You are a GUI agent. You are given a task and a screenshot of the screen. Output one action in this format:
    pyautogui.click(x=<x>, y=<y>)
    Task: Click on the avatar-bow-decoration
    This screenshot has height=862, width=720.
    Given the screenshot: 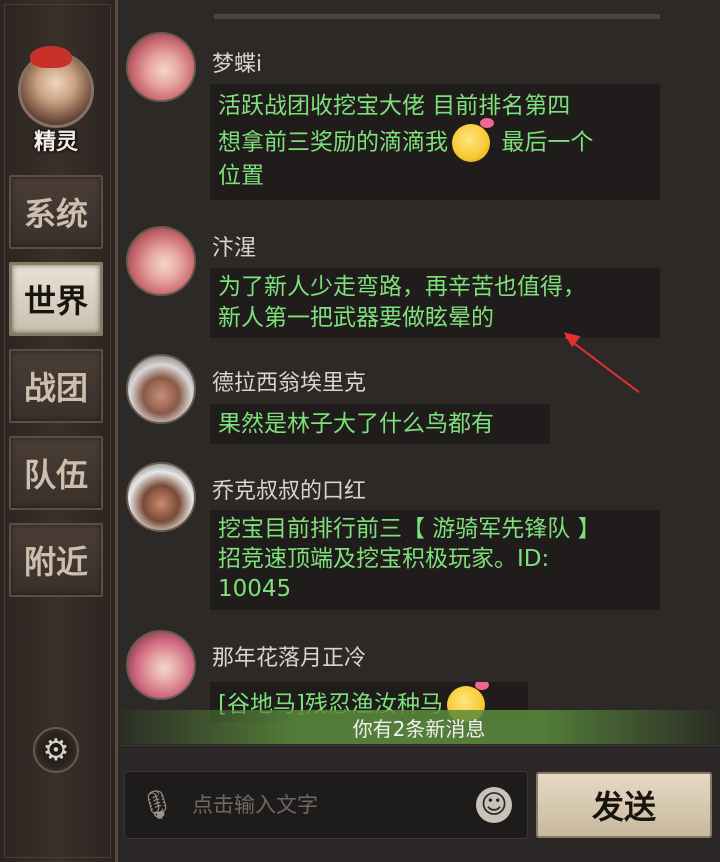 What is the action you would take?
    pyautogui.click(x=51, y=57)
    